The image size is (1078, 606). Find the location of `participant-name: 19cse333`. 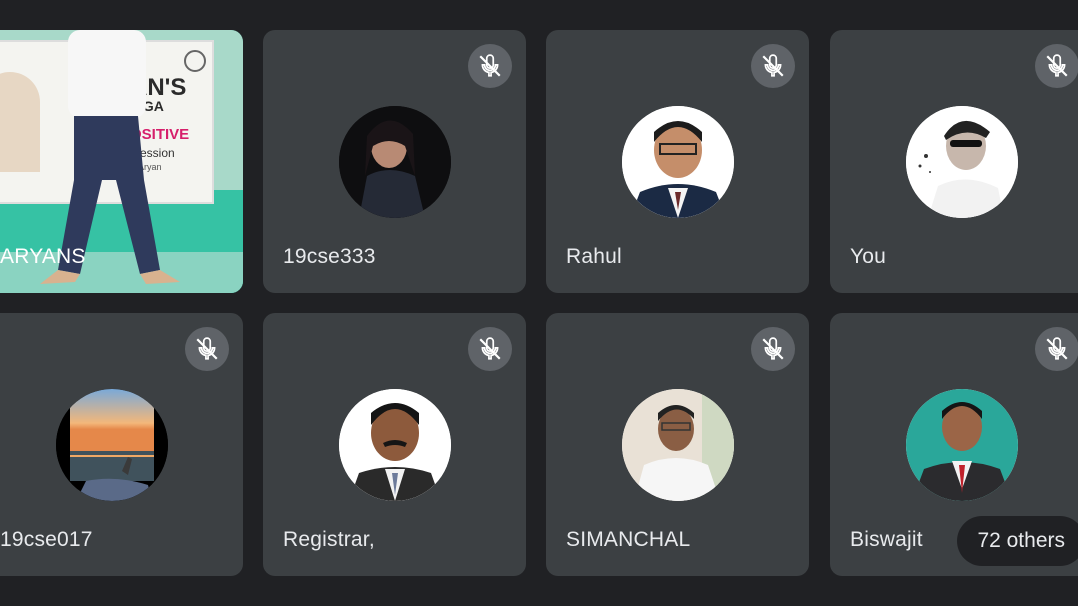

participant-name: 19cse333 is located at coordinates (329, 256).